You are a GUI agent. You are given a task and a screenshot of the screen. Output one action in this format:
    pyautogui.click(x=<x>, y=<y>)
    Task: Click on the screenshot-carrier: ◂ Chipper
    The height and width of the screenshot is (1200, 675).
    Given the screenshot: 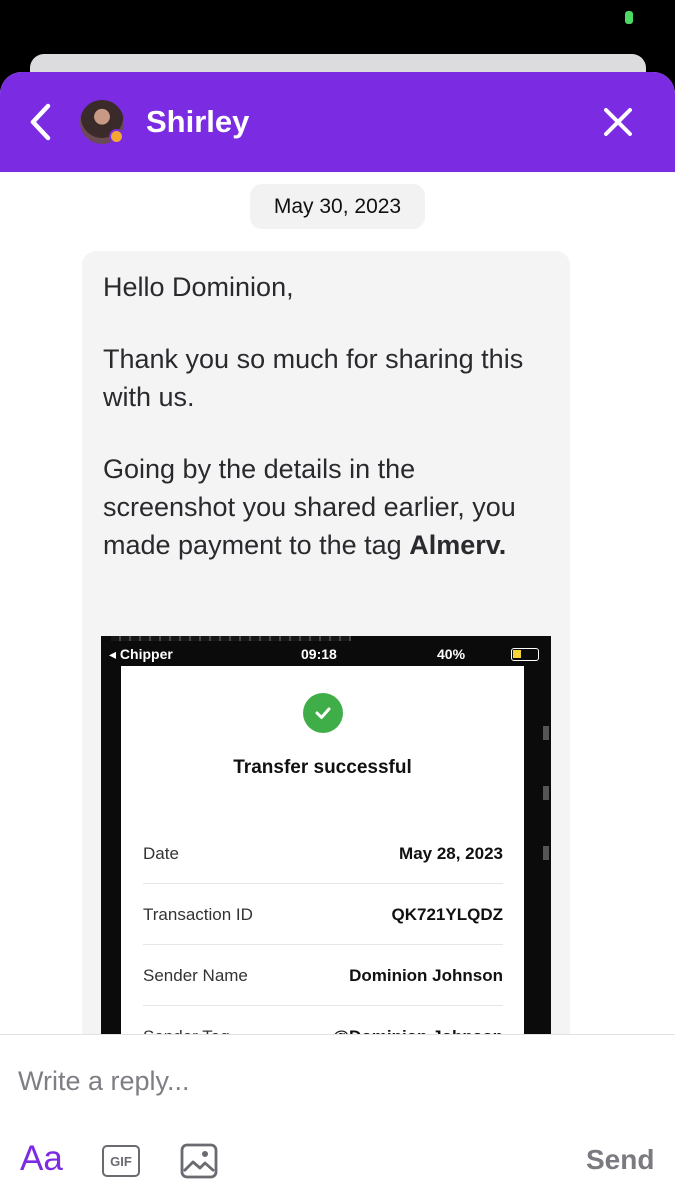 What is the action you would take?
    pyautogui.click(x=141, y=654)
    